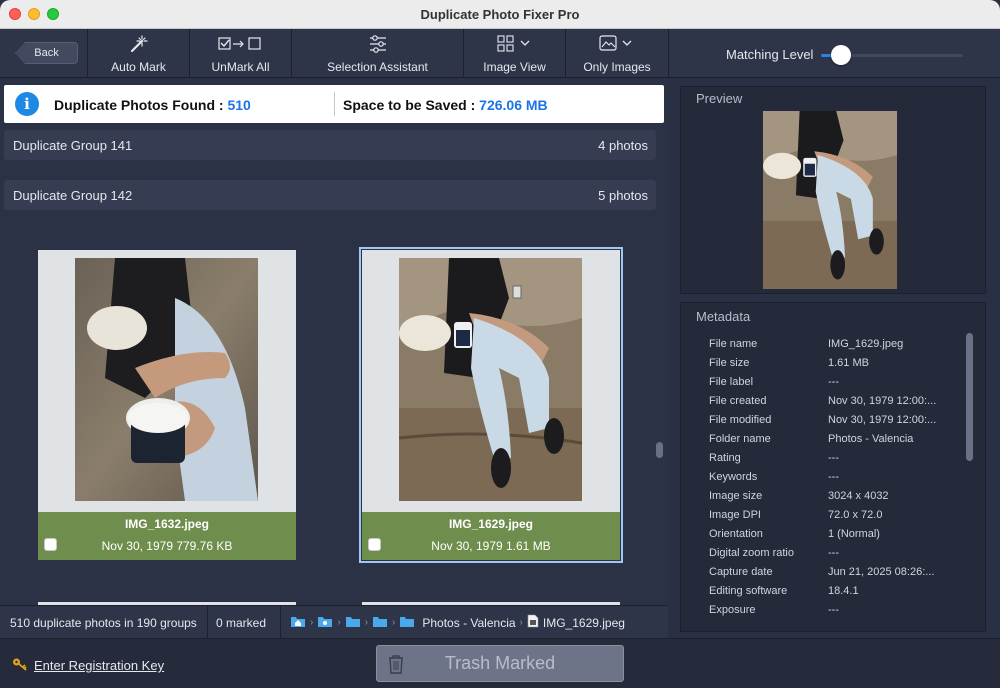  What do you see at coordinates (617, 44) in the screenshot?
I see `image-filter-icon` at bounding box center [617, 44].